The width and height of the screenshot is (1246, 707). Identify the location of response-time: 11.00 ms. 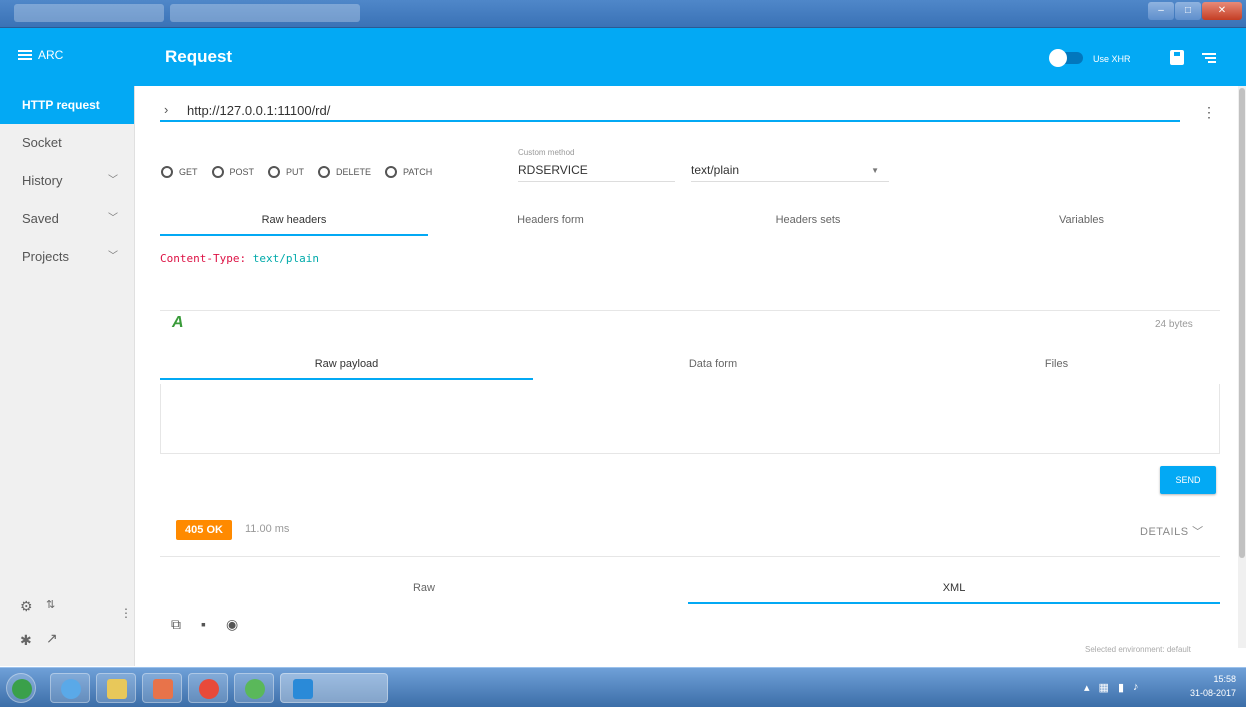
(267, 529).